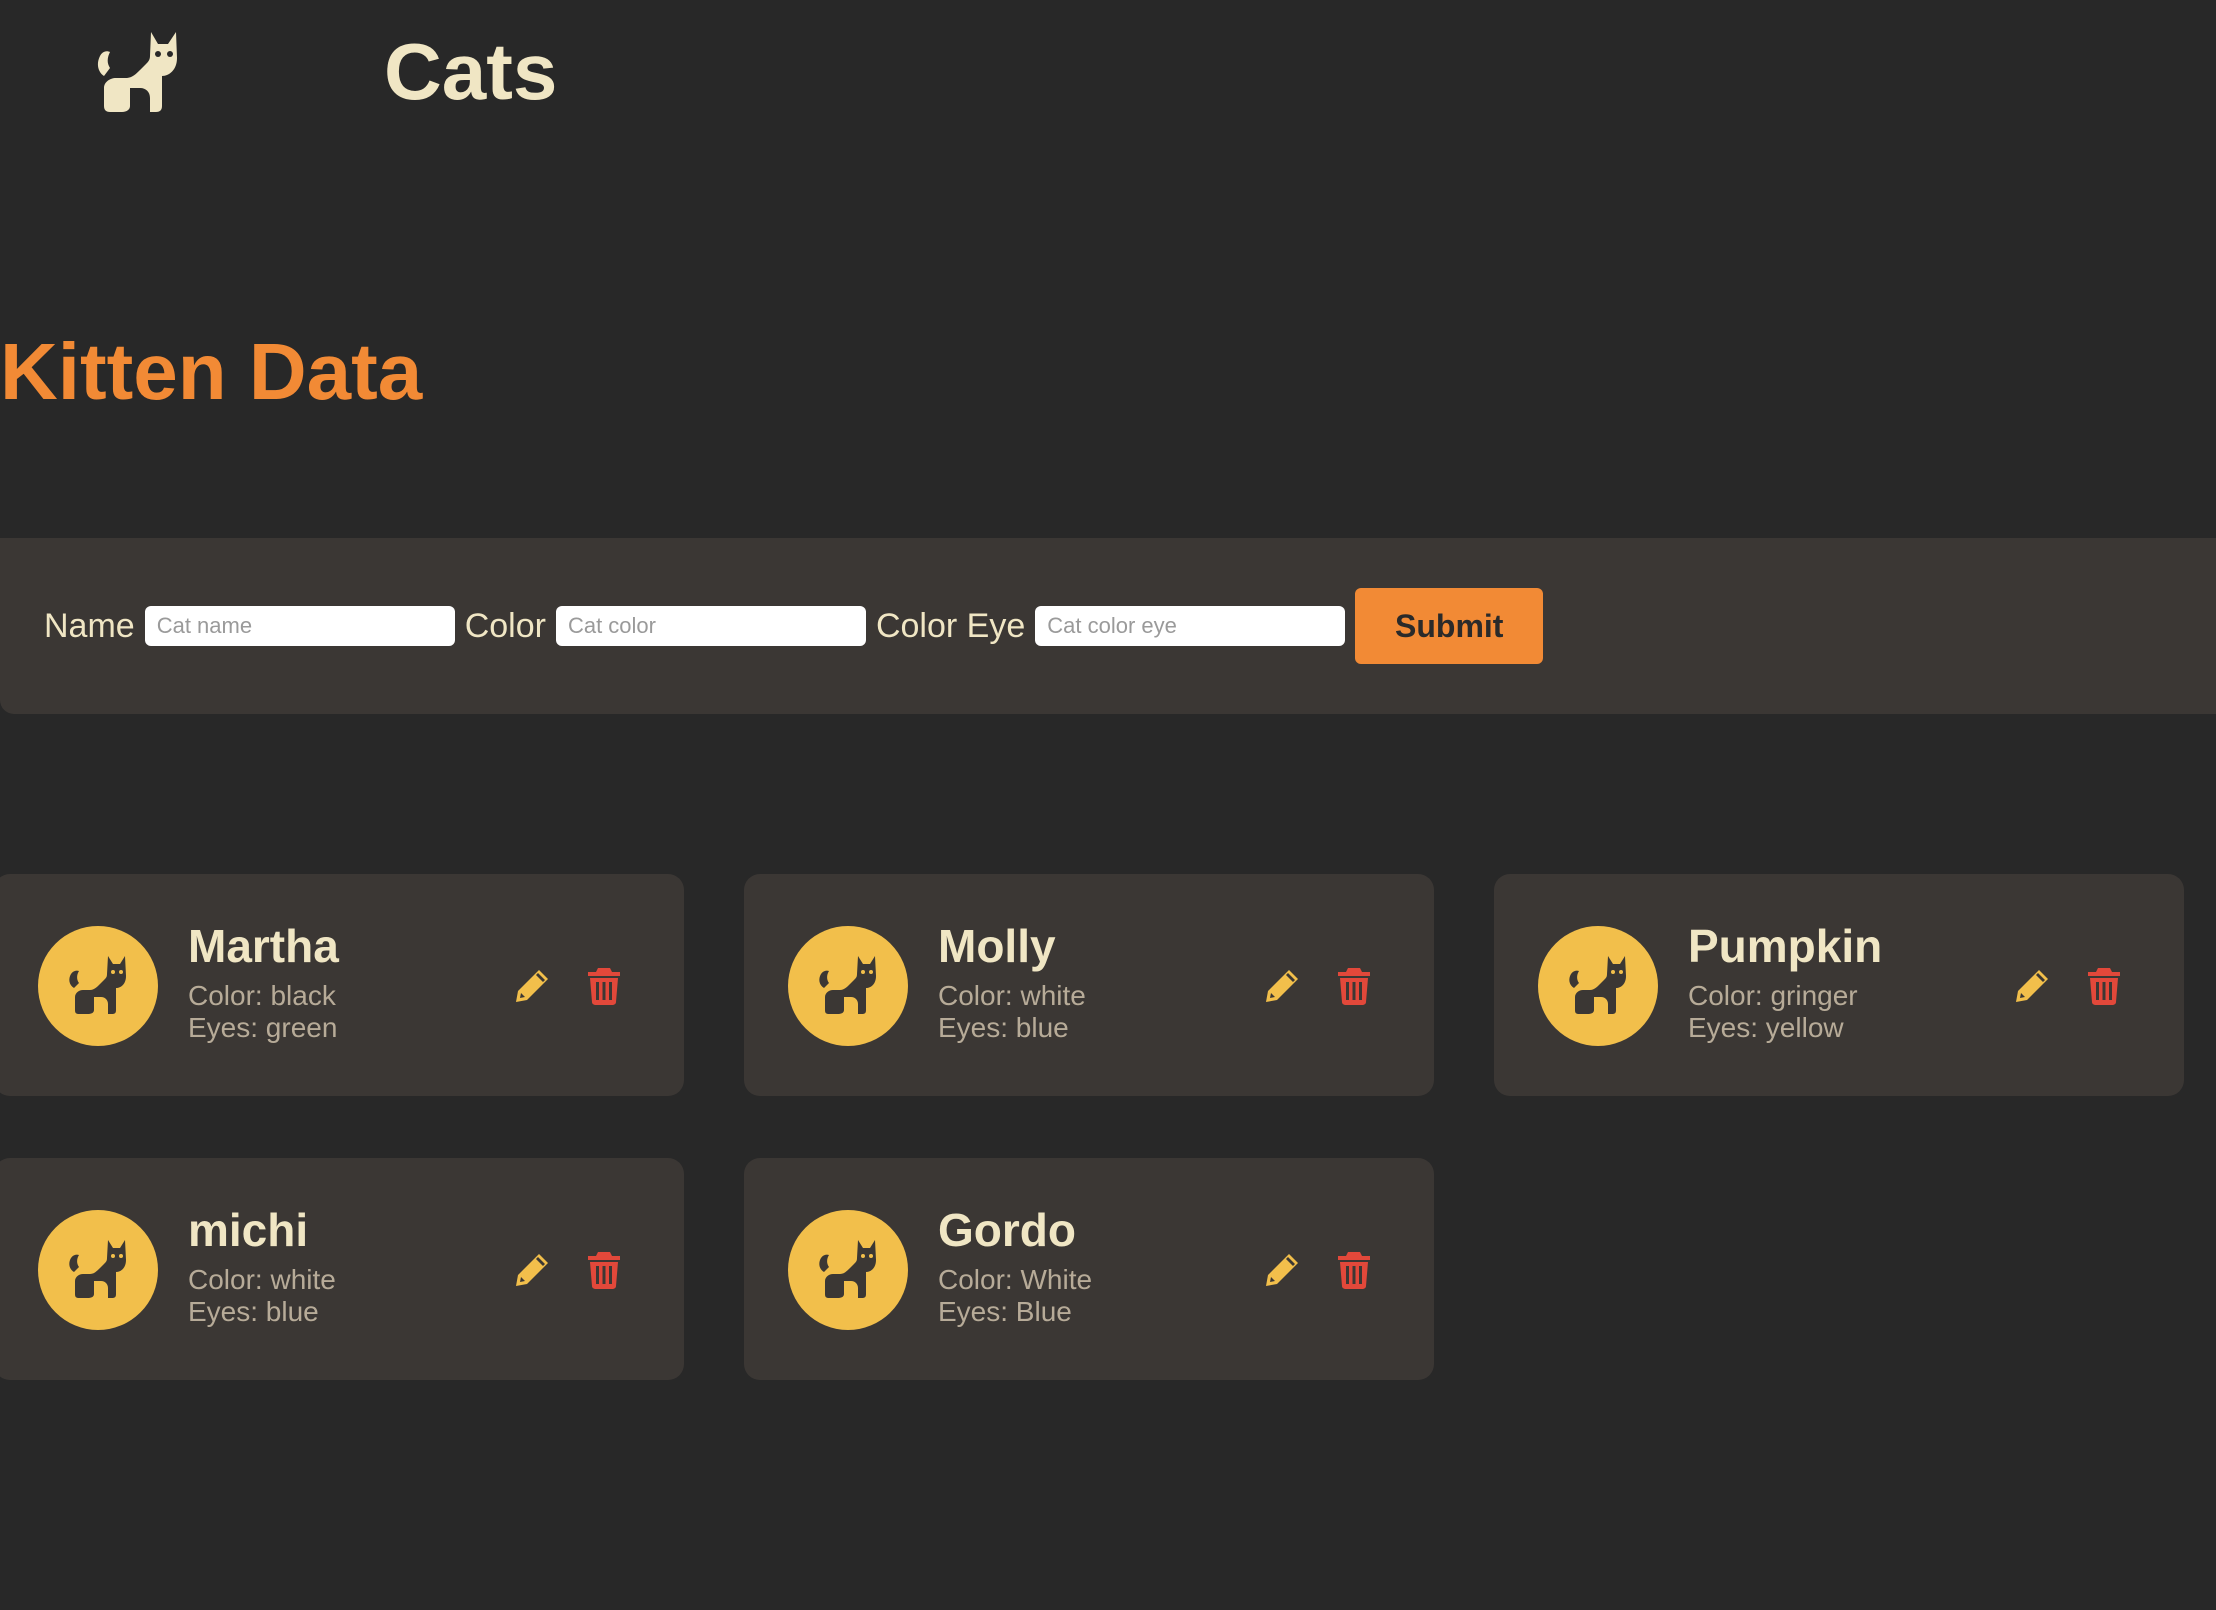  Describe the element at coordinates (1015, 1279) in the screenshot. I see `cat-color-text: Color: White` at that location.